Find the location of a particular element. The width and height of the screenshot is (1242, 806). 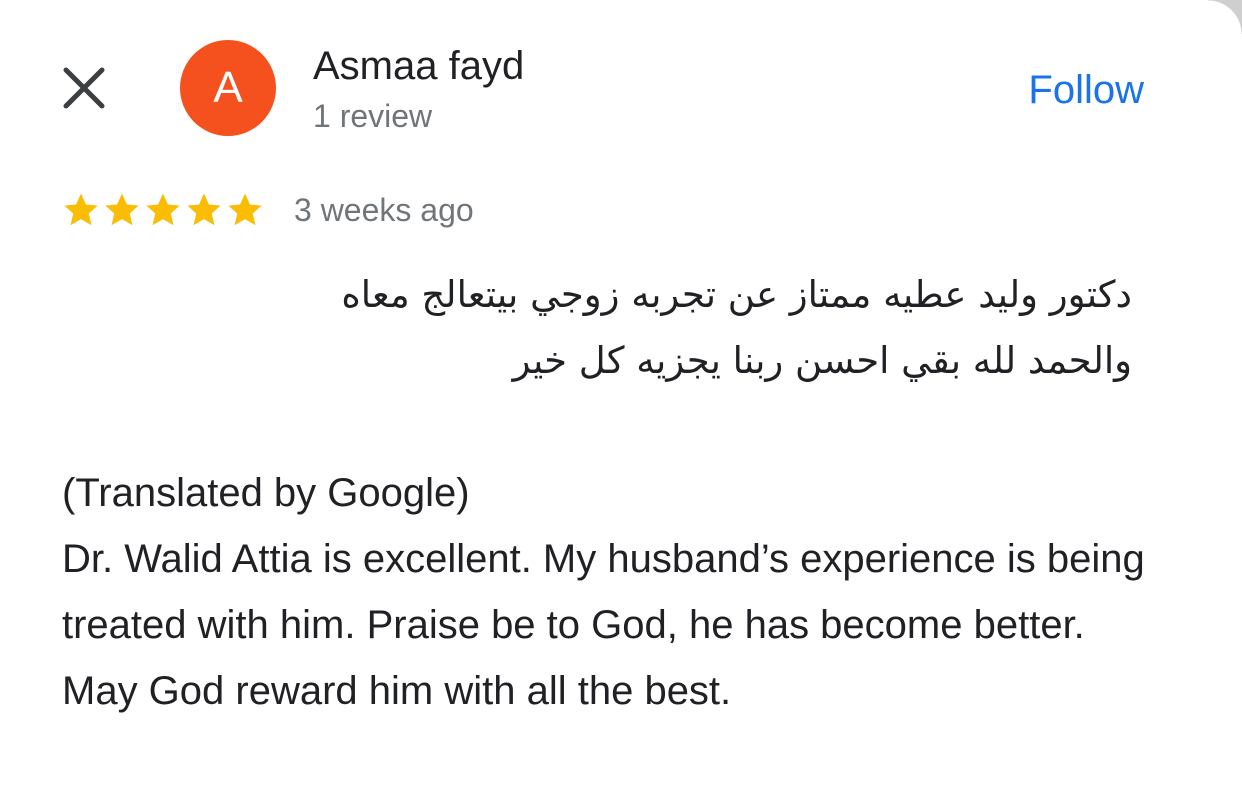

close-button is located at coordinates (84, 88).